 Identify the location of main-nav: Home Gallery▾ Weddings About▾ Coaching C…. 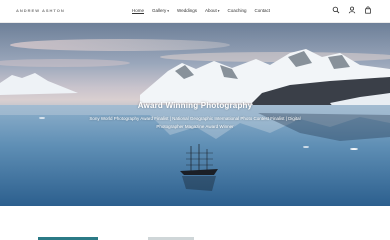
(201, 10).